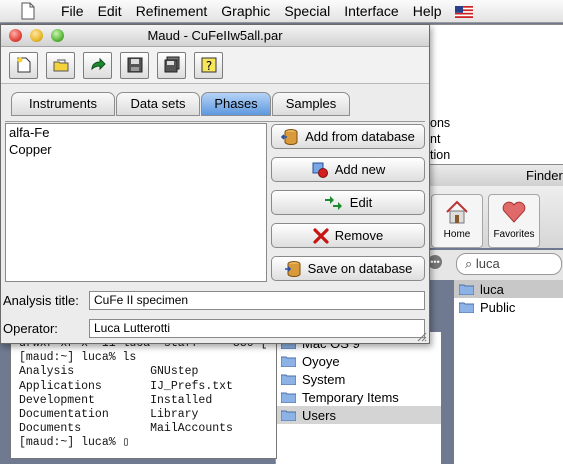 Image resolution: width=563 pixels, height=464 pixels. I want to click on finder-toolbar: Home Favorites, so click(495, 217).